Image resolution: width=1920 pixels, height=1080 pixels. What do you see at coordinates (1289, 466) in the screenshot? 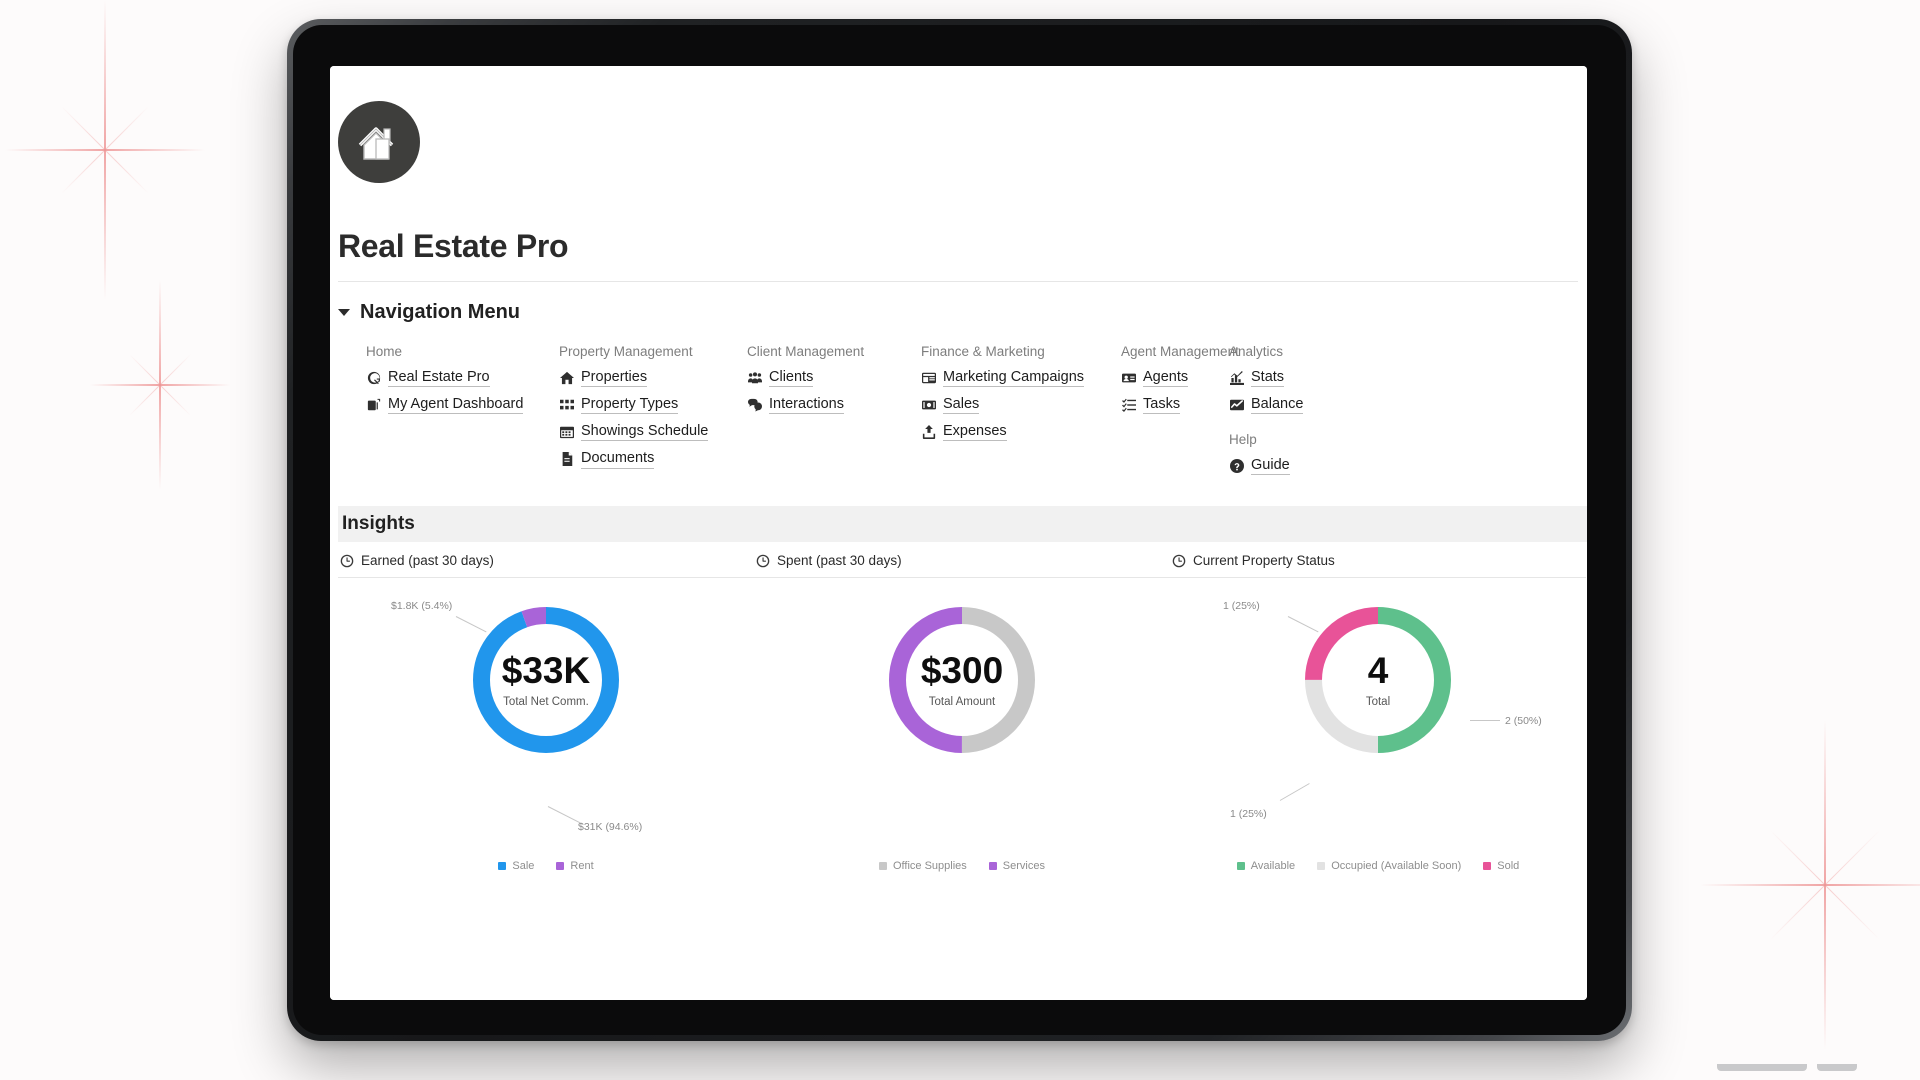
I see `nav-item-guide: Guide` at bounding box center [1289, 466].